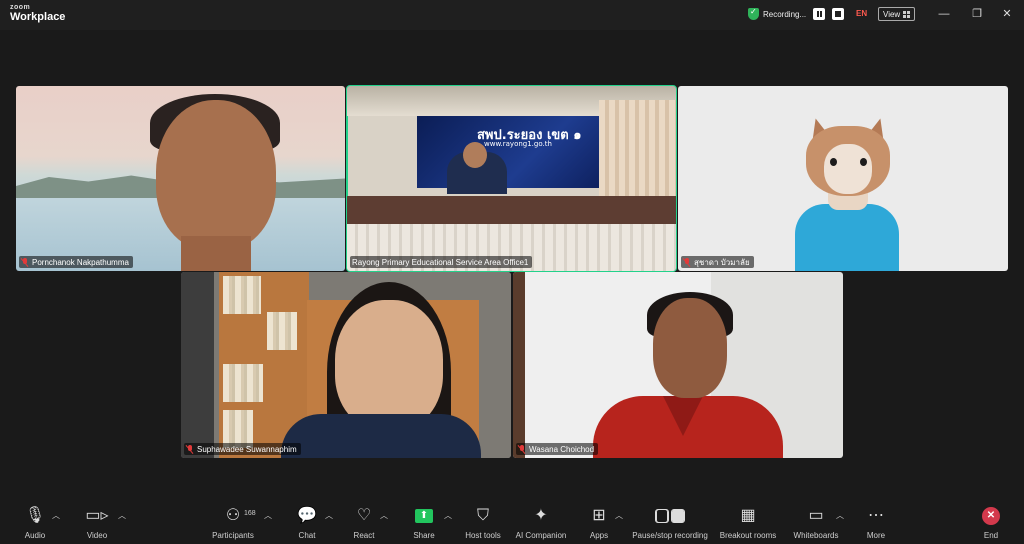 Image resolution: width=1024 pixels, height=544 pixels. Describe the element at coordinates (753, 13) in the screenshot. I see `security-shield-icon` at that location.